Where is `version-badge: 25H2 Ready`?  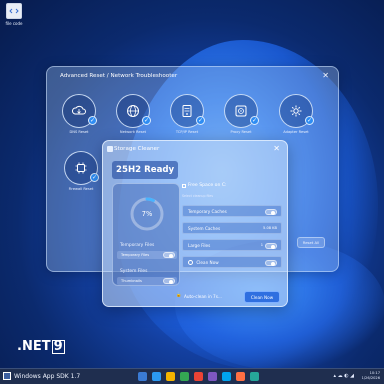
version-badge: 25H2 Ready is located at coordinates (145, 170).